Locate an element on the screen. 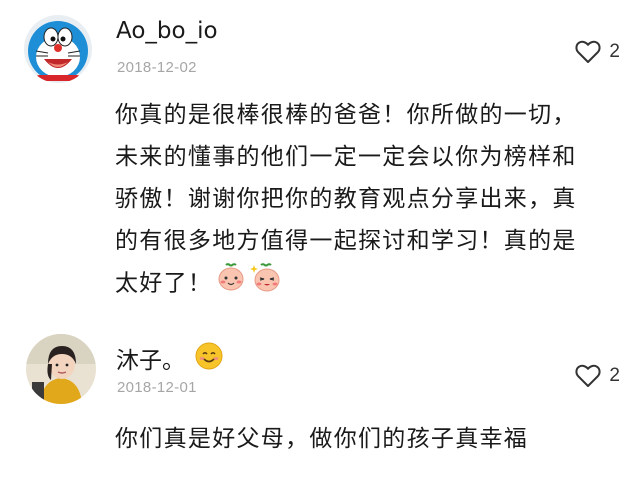 This screenshot has width=640, height=484. comment-text-line: 你真的是很棒很棒的爸爸！你所做的一切， is located at coordinates (346, 115).